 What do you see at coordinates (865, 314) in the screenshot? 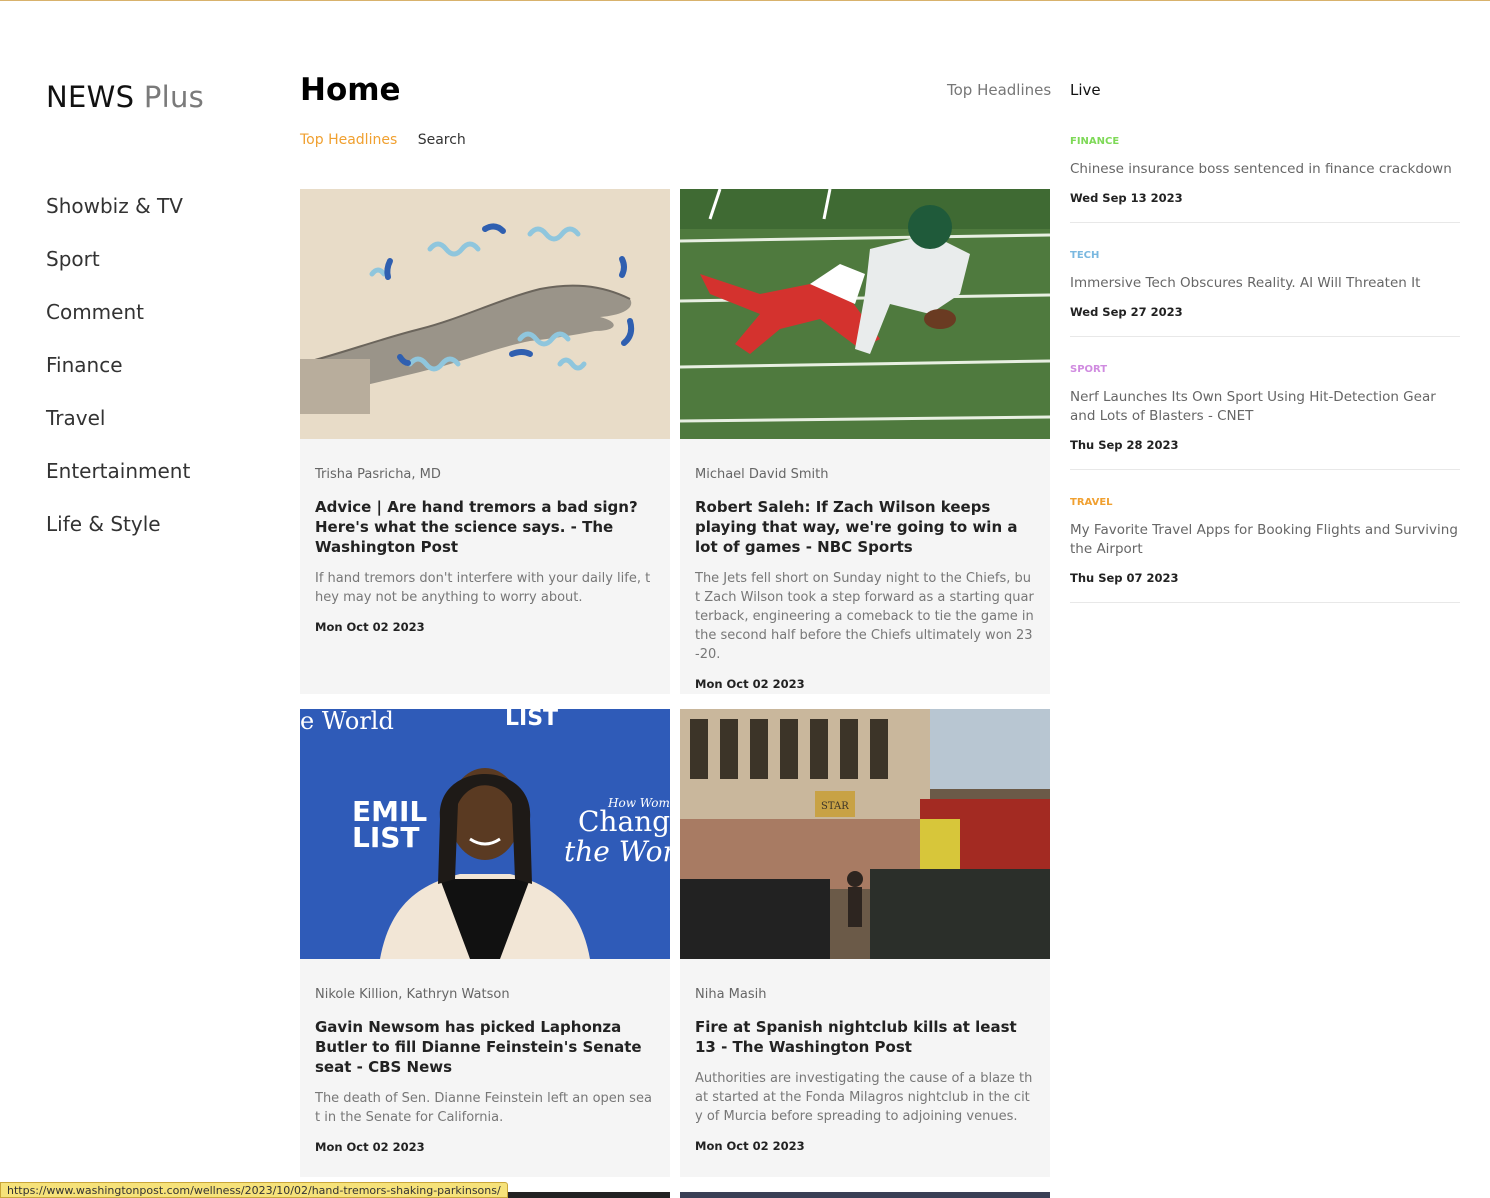
I see `article-image-football` at bounding box center [865, 314].